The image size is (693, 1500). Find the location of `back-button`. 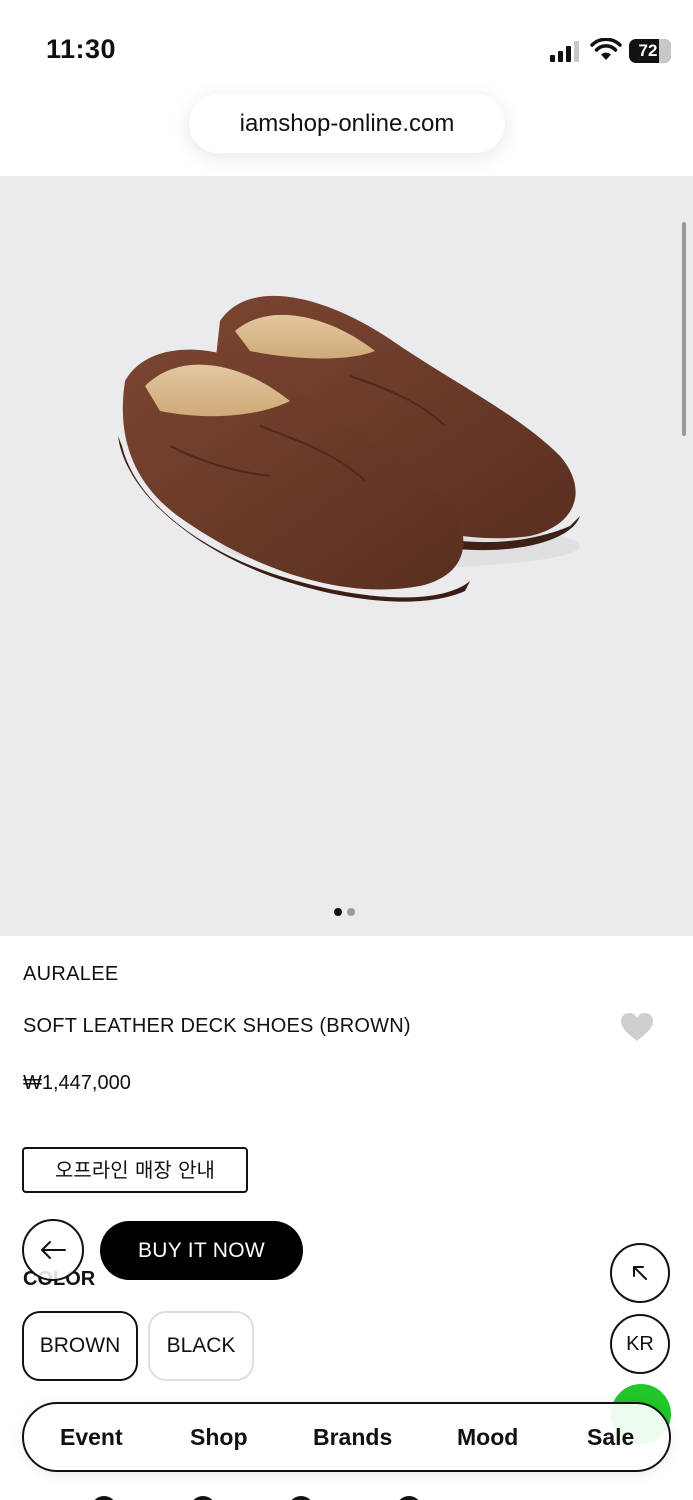

back-button is located at coordinates (53, 1250).